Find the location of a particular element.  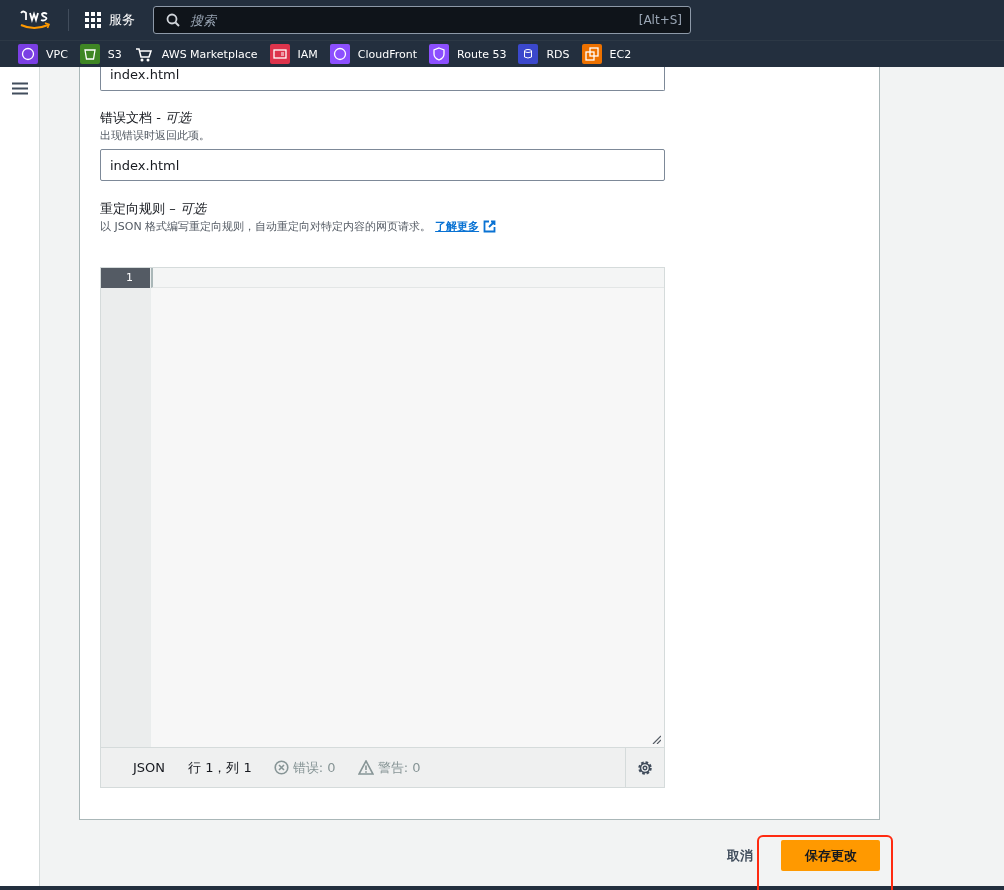

favorite-link: AWS Marketplace is located at coordinates (195, 54).